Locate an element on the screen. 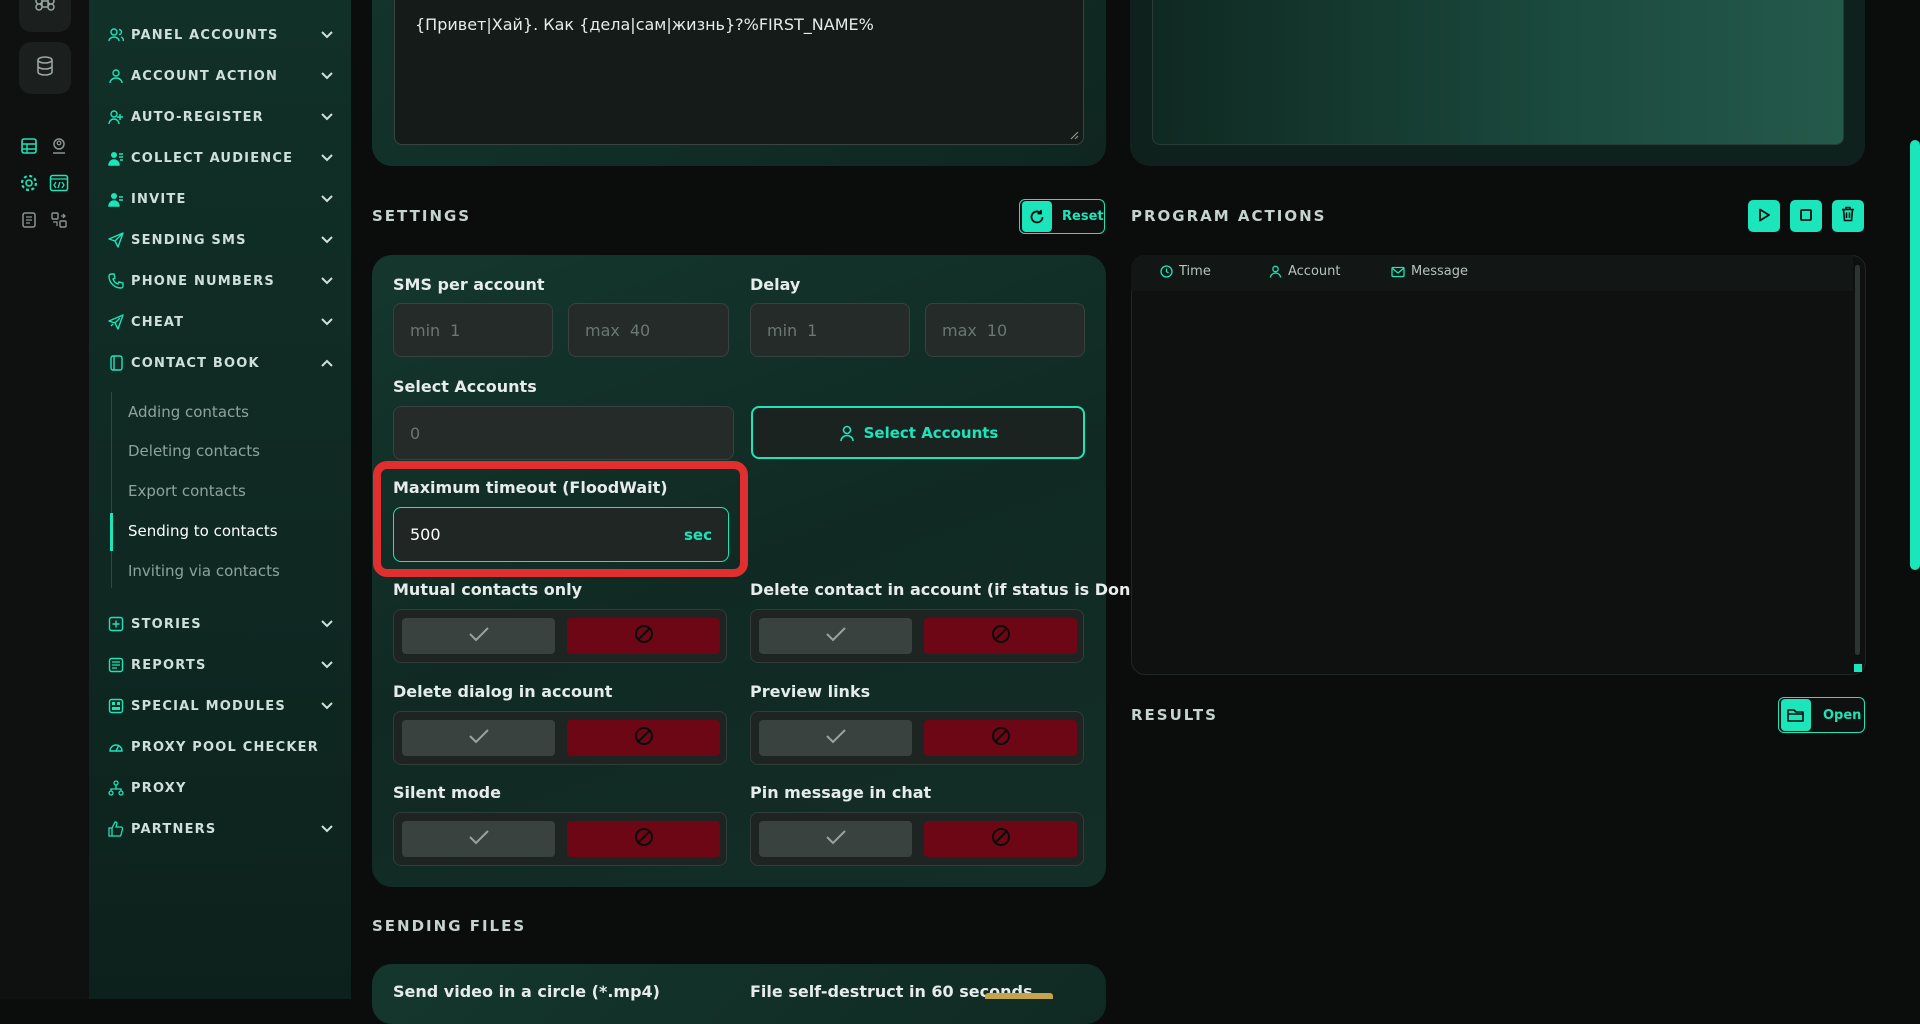 The height and width of the screenshot is (1024, 1920). video-circle-label: Send video in a circle (*.mp4) is located at coordinates (526, 991).